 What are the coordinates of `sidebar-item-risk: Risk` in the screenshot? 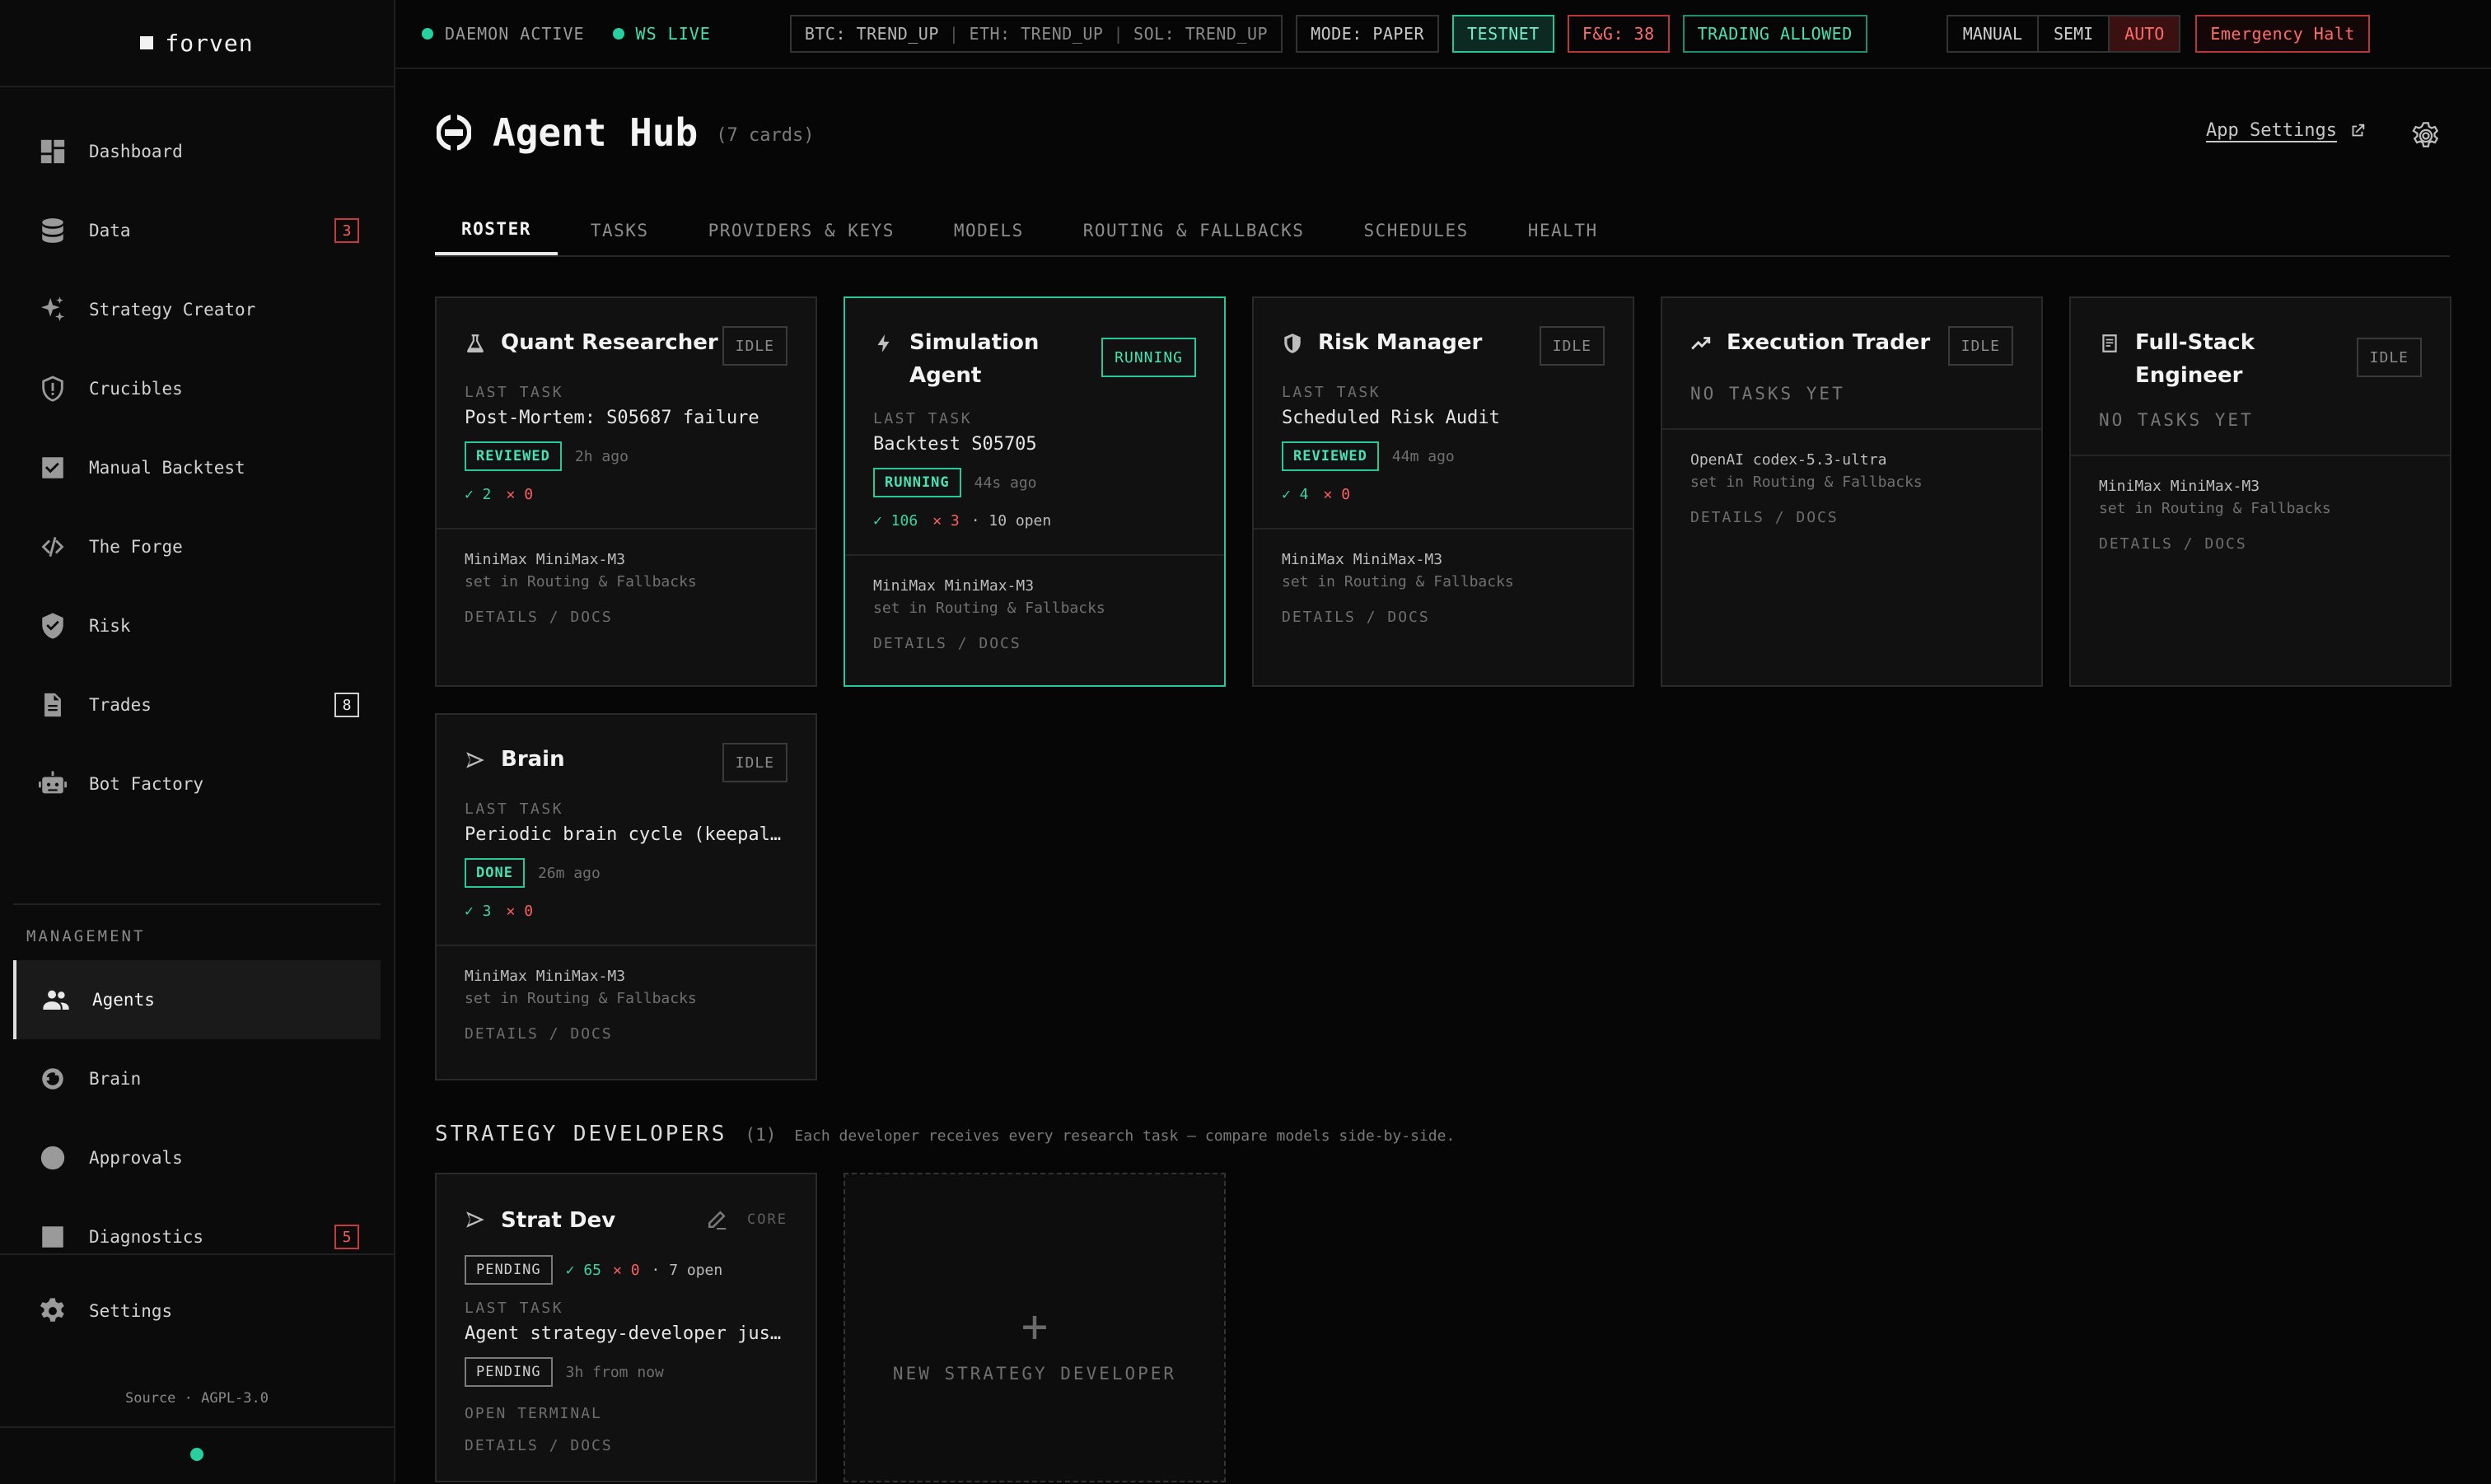 It's located at (197, 625).